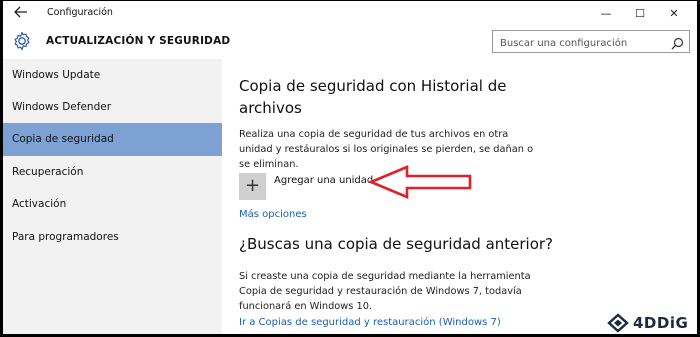  I want to click on sidebar-item-para-programadores: Para programadores, so click(112, 237).